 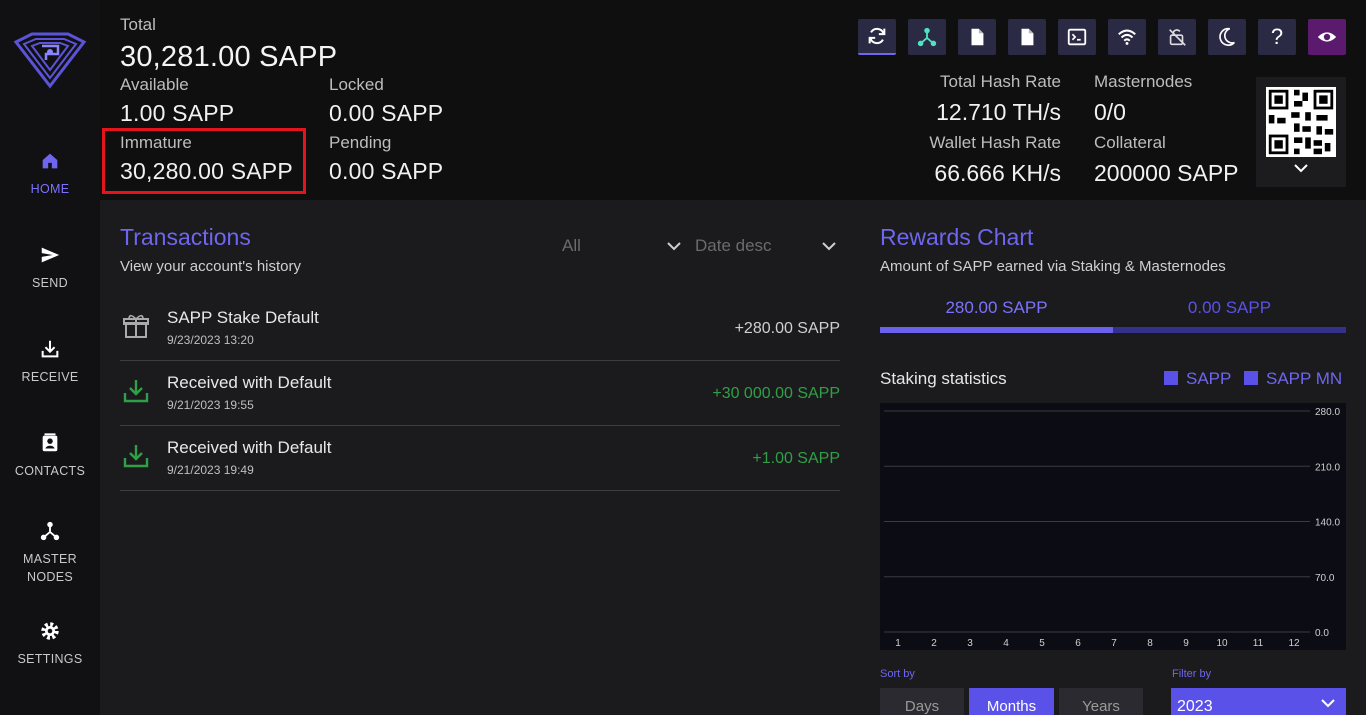 I want to click on sidebar-item-label: MASTER, so click(x=50, y=559).